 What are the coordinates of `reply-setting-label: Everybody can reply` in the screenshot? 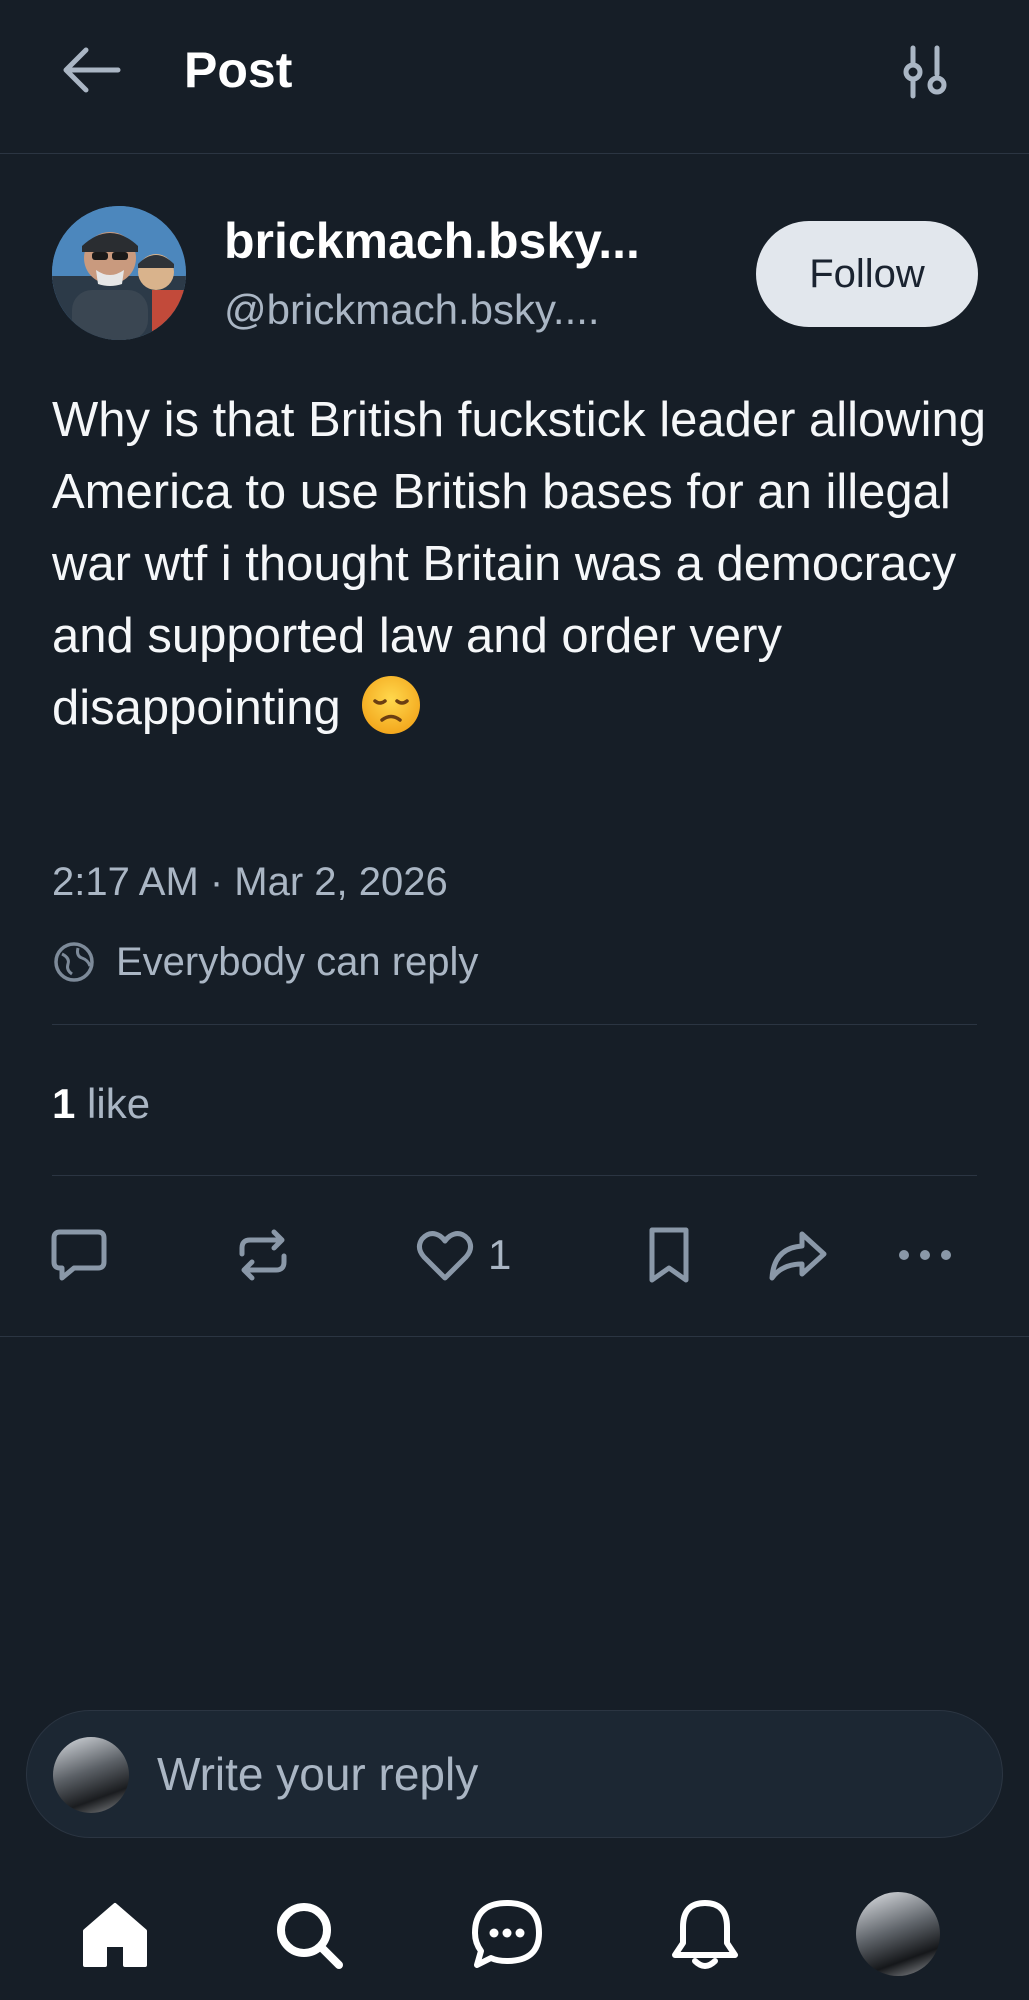 It's located at (297, 961).